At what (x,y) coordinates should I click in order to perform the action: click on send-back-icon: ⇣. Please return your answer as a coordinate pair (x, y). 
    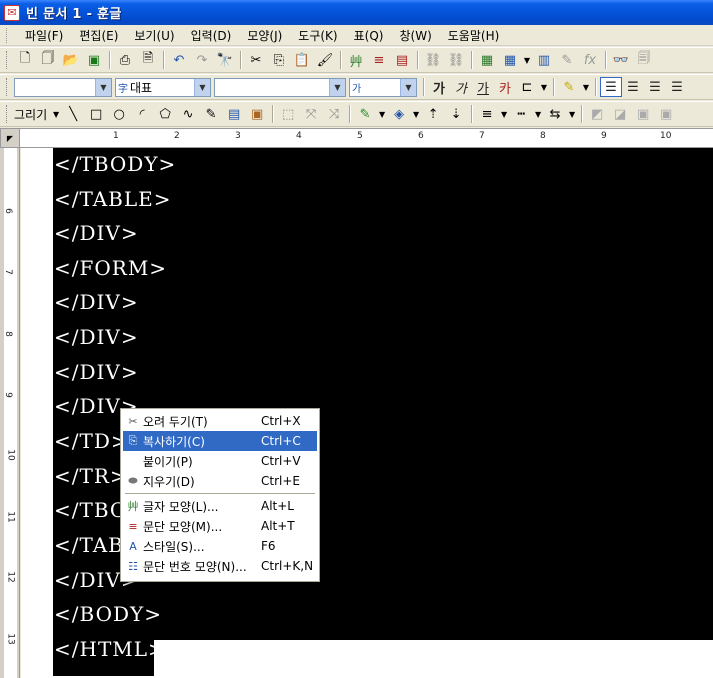
    Looking at the image, I should click on (456, 114).